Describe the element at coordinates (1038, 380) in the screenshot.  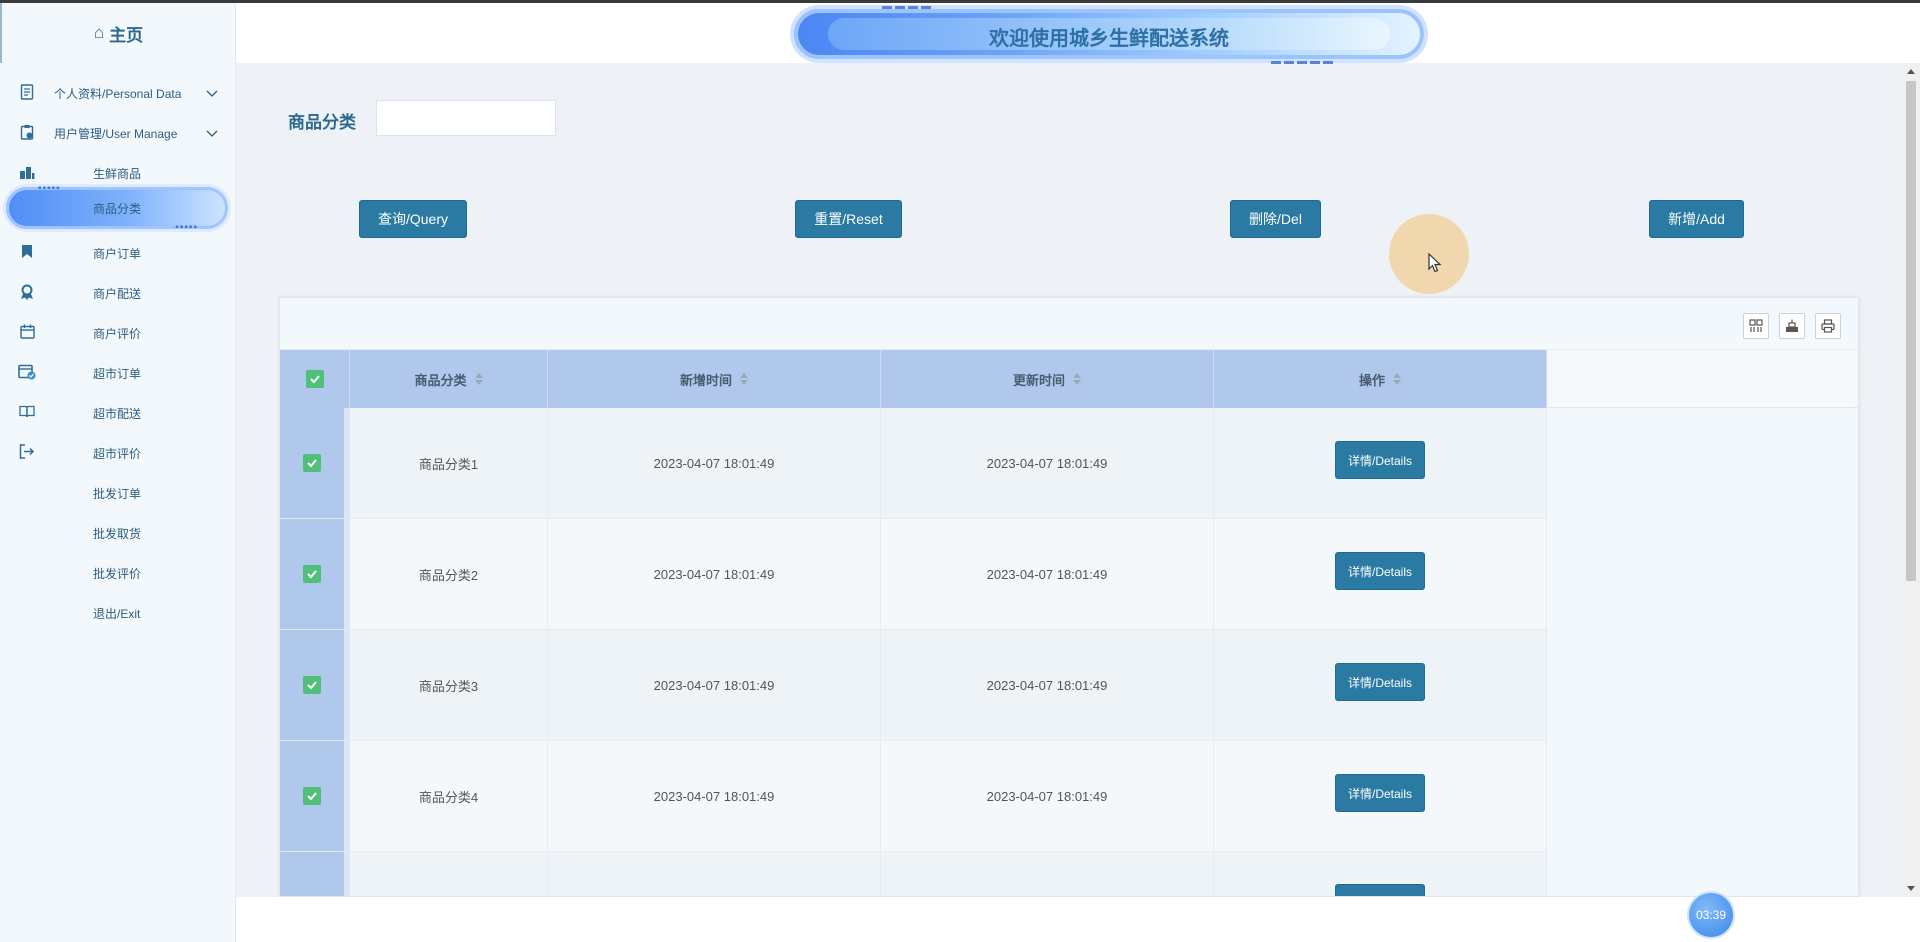
I see `column-header-label: 更新时间` at that location.